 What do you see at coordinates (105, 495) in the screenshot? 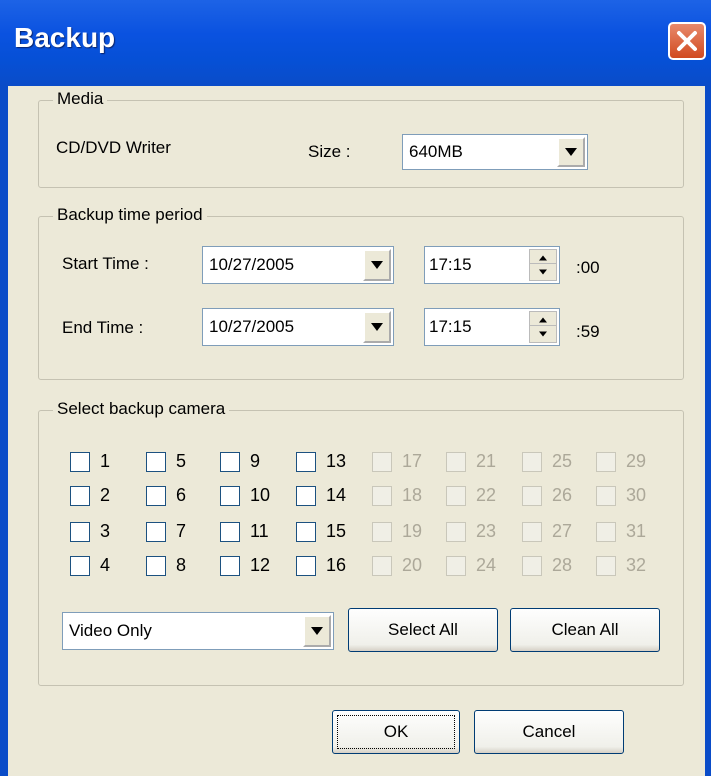
I see `camera-checkbox-label: 2` at bounding box center [105, 495].